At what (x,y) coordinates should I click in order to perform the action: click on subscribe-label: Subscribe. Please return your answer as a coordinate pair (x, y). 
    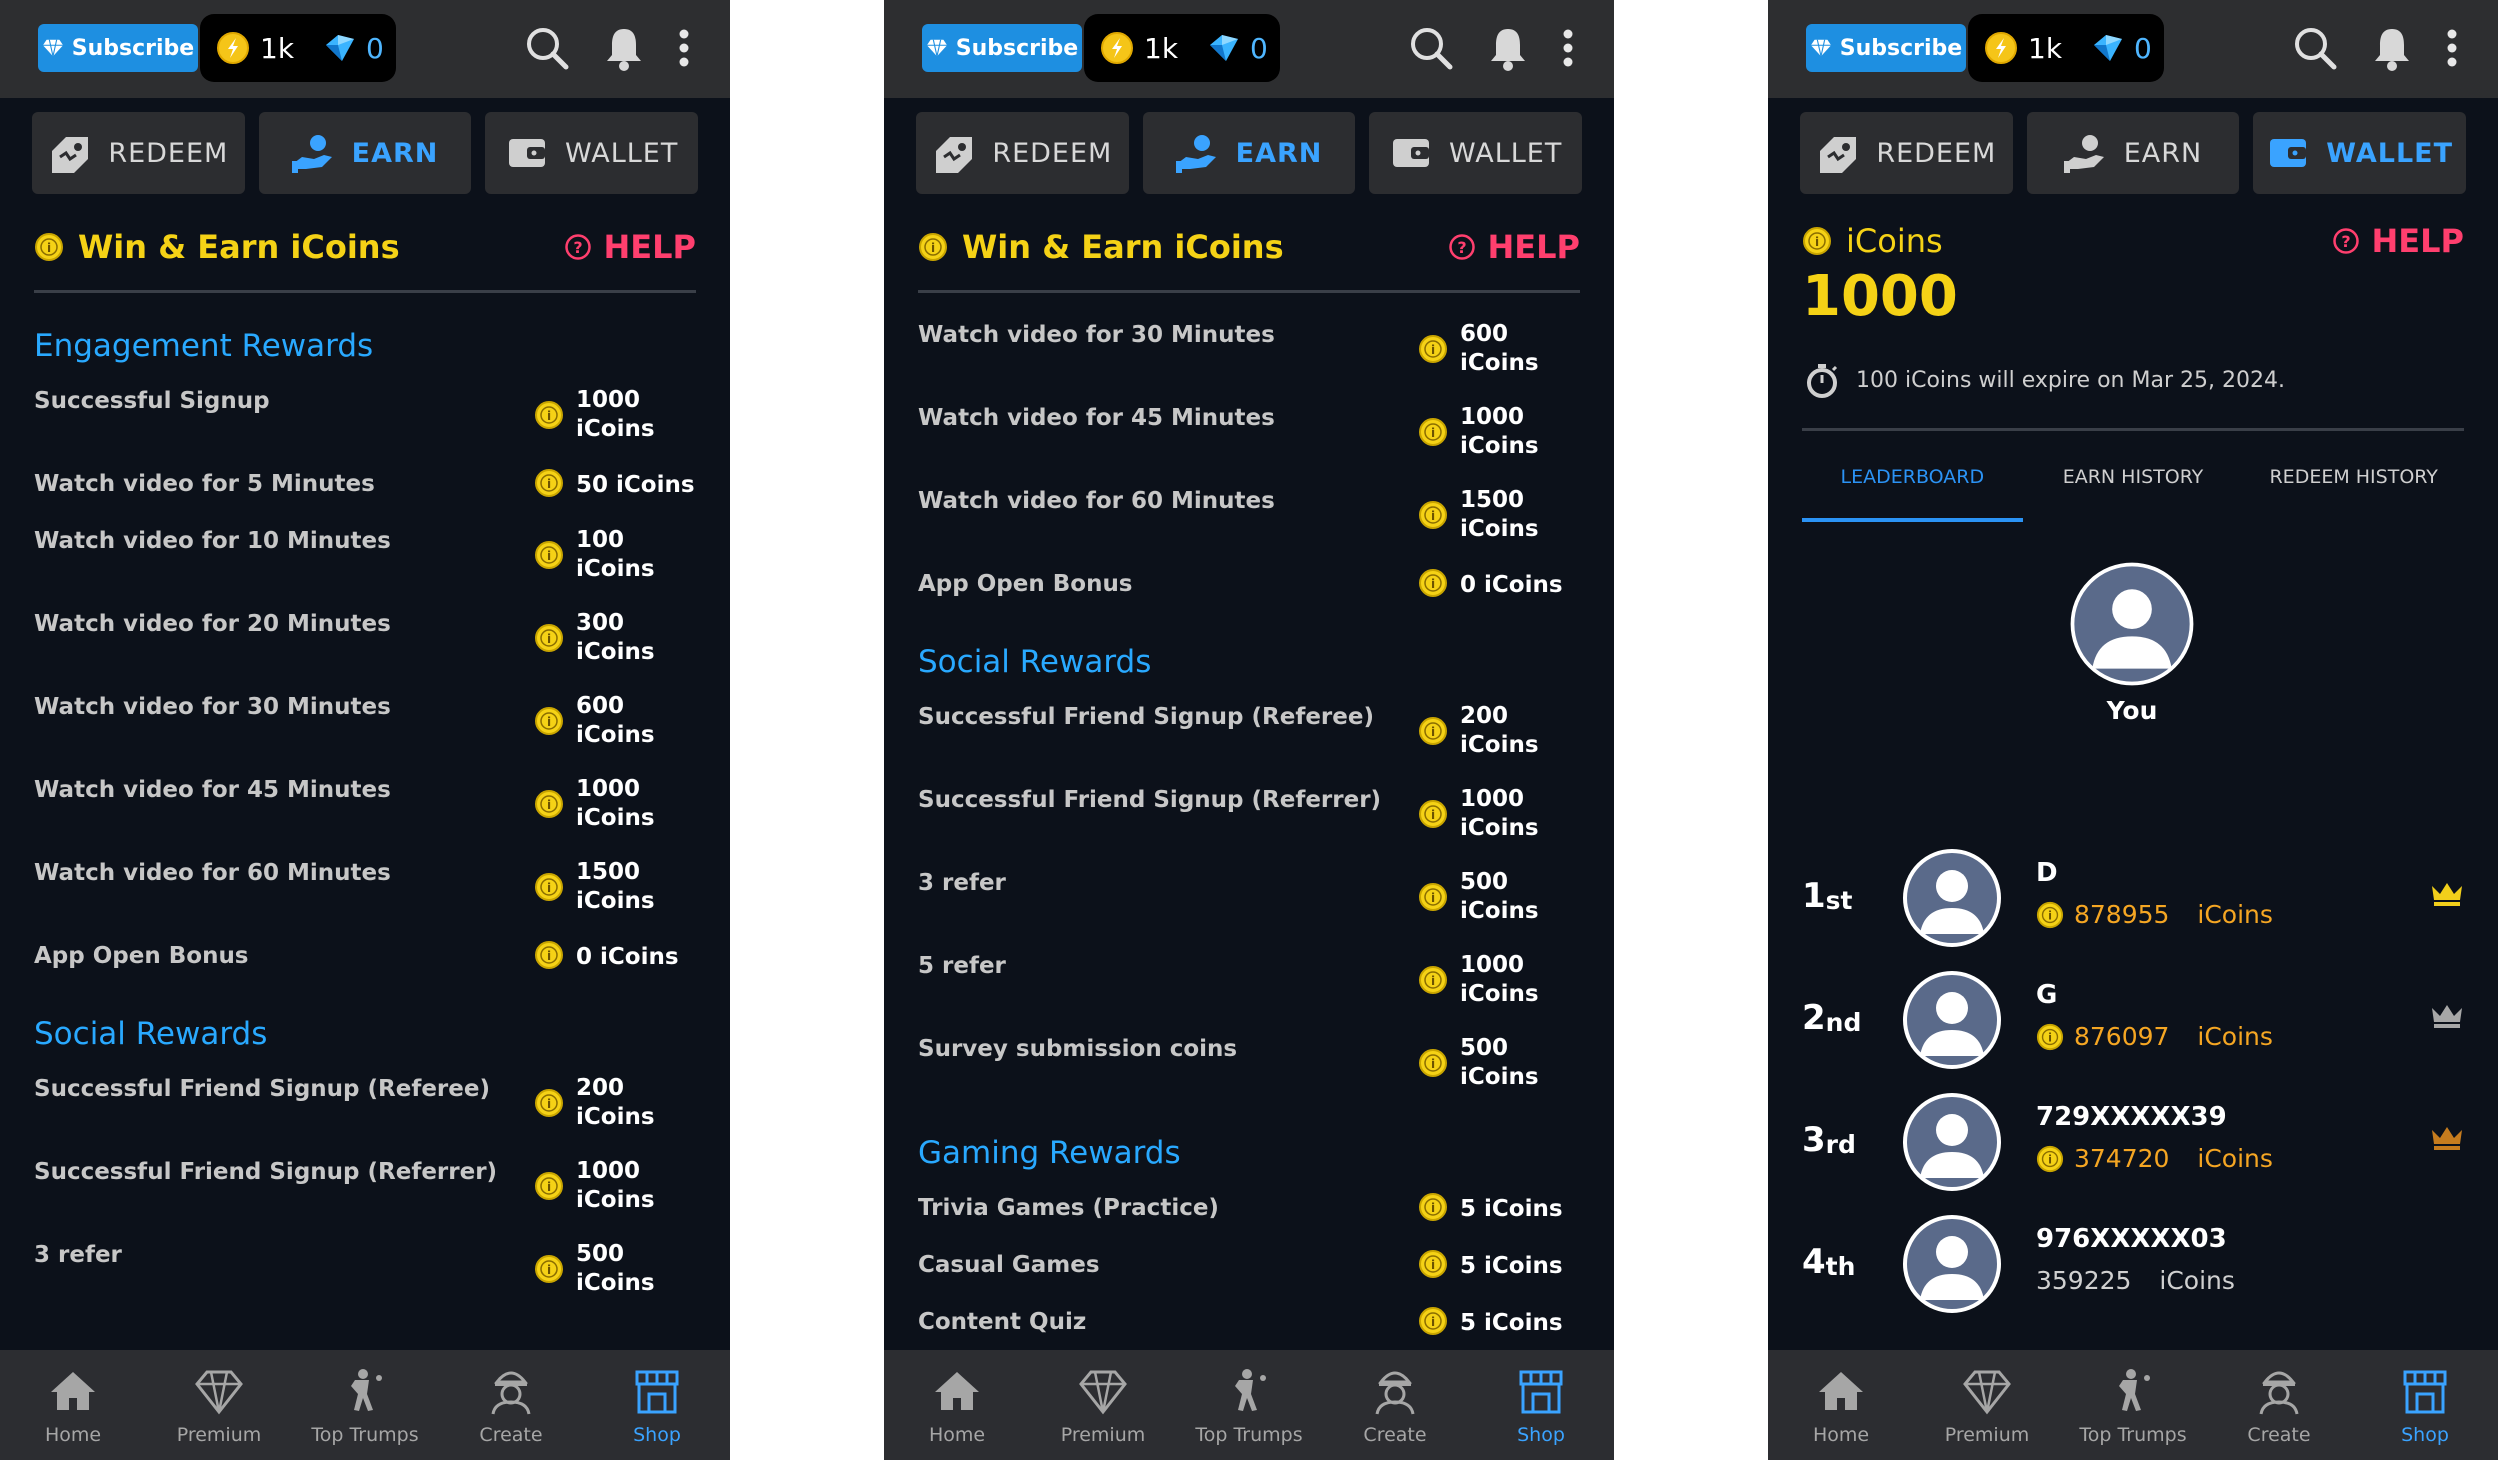
    Looking at the image, I should click on (1901, 48).